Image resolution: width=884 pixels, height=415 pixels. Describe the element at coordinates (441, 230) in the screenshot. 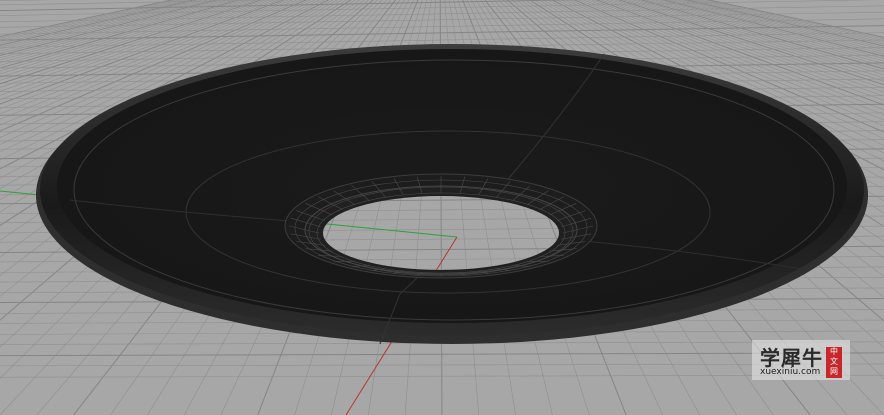

I see `hole-collar-inner` at that location.